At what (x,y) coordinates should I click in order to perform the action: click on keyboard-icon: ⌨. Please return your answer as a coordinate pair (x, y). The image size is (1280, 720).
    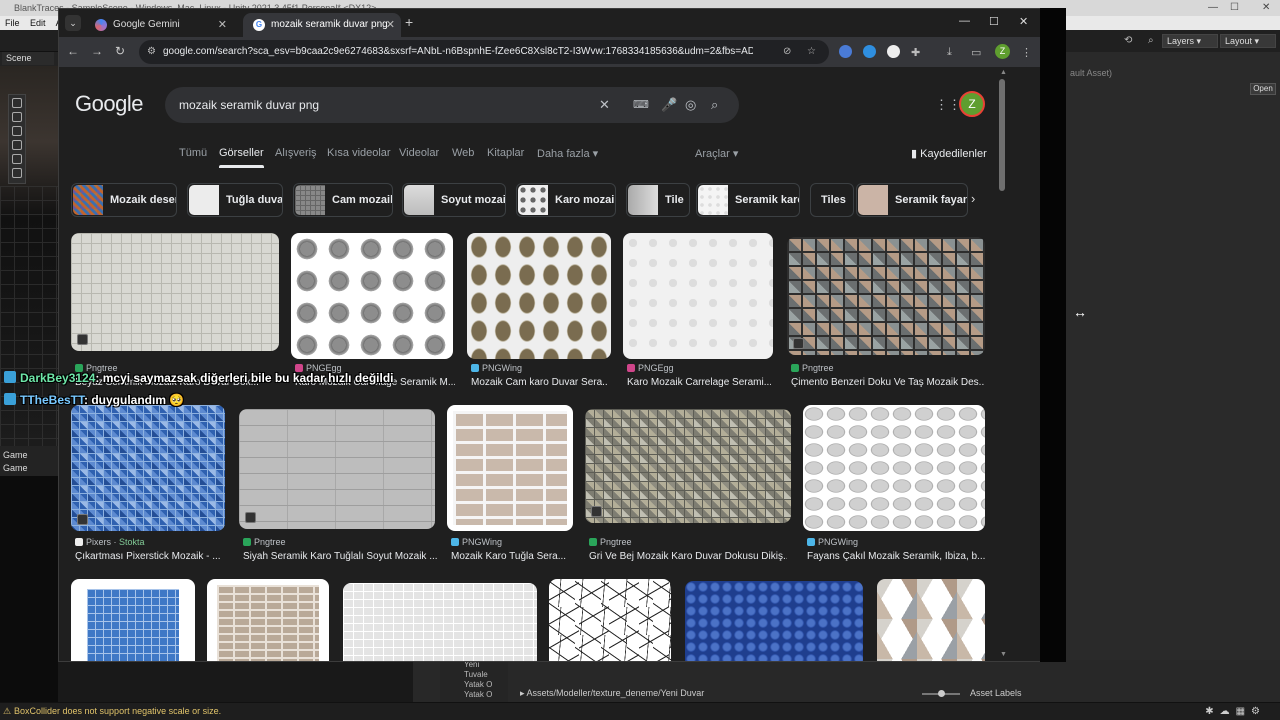
    Looking at the image, I should click on (641, 105).